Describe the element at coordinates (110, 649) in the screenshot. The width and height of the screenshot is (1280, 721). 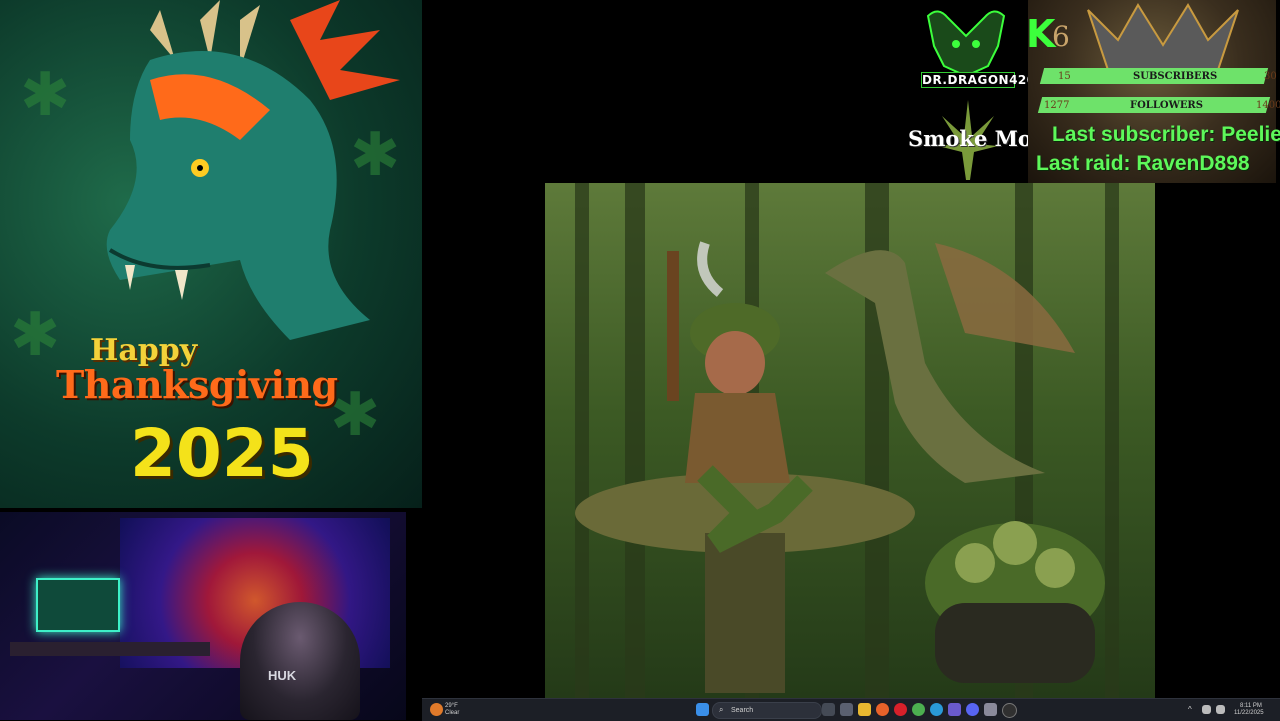
I see `desk-image` at that location.